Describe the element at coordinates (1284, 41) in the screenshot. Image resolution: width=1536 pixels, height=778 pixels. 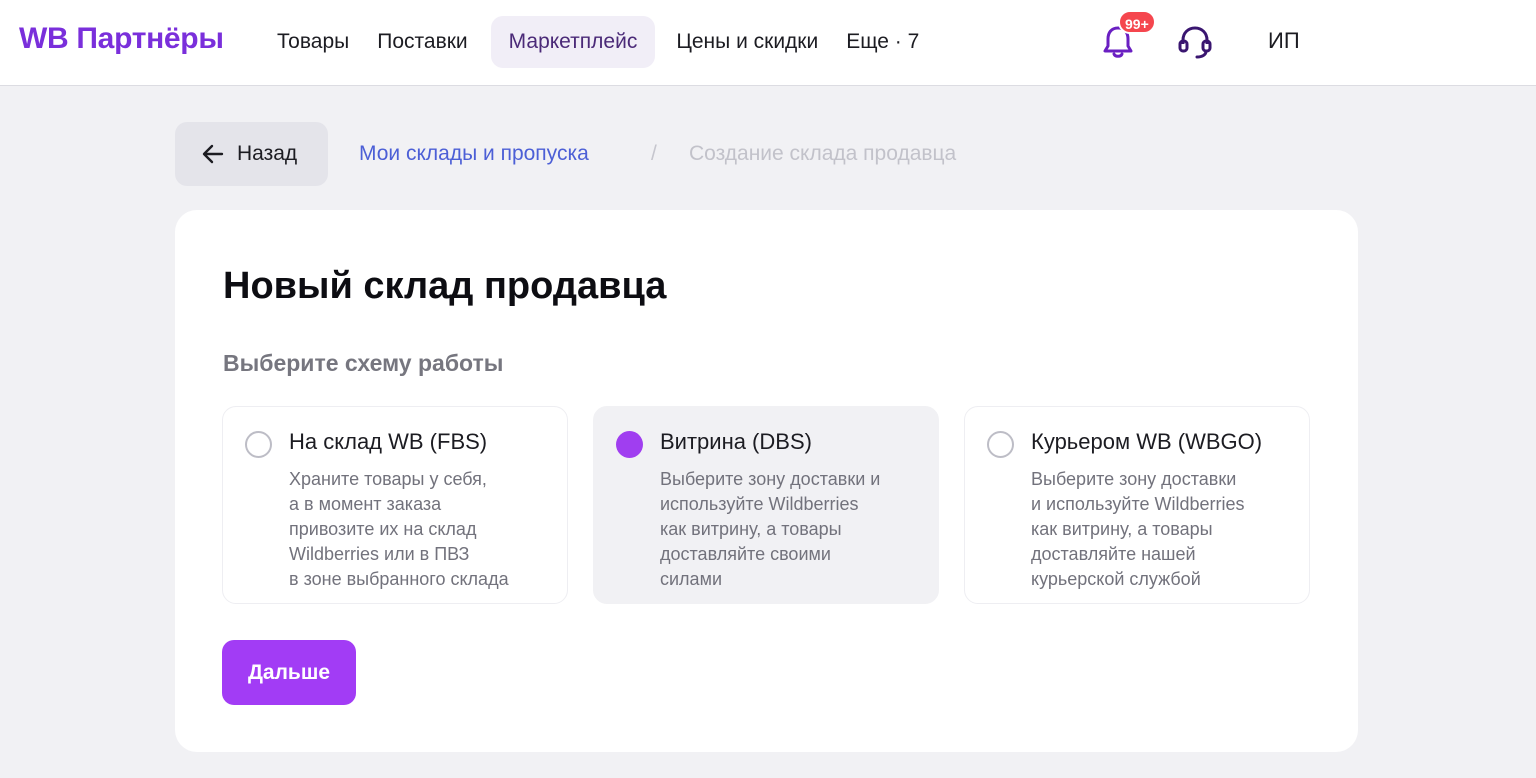
I see `profile-button: ИП` at that location.